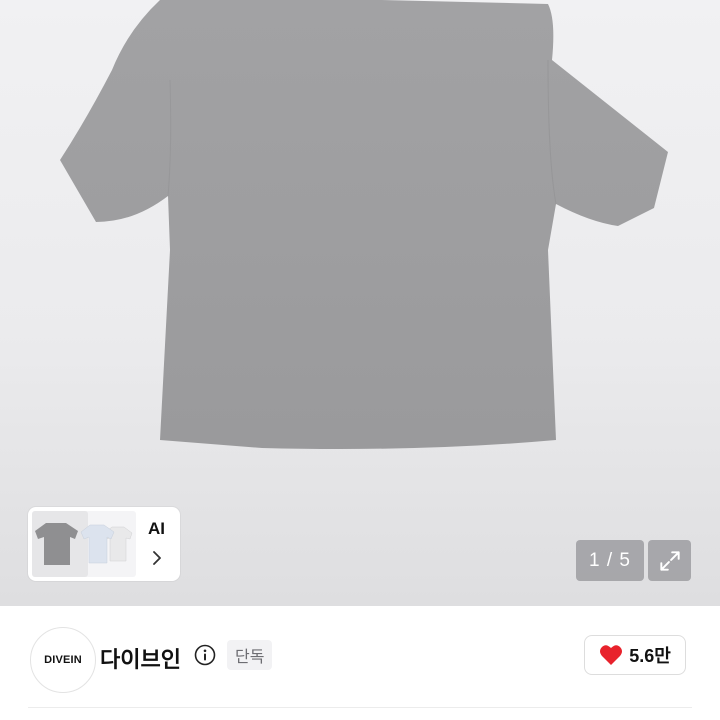  I want to click on ai-label: AI, so click(156, 528).